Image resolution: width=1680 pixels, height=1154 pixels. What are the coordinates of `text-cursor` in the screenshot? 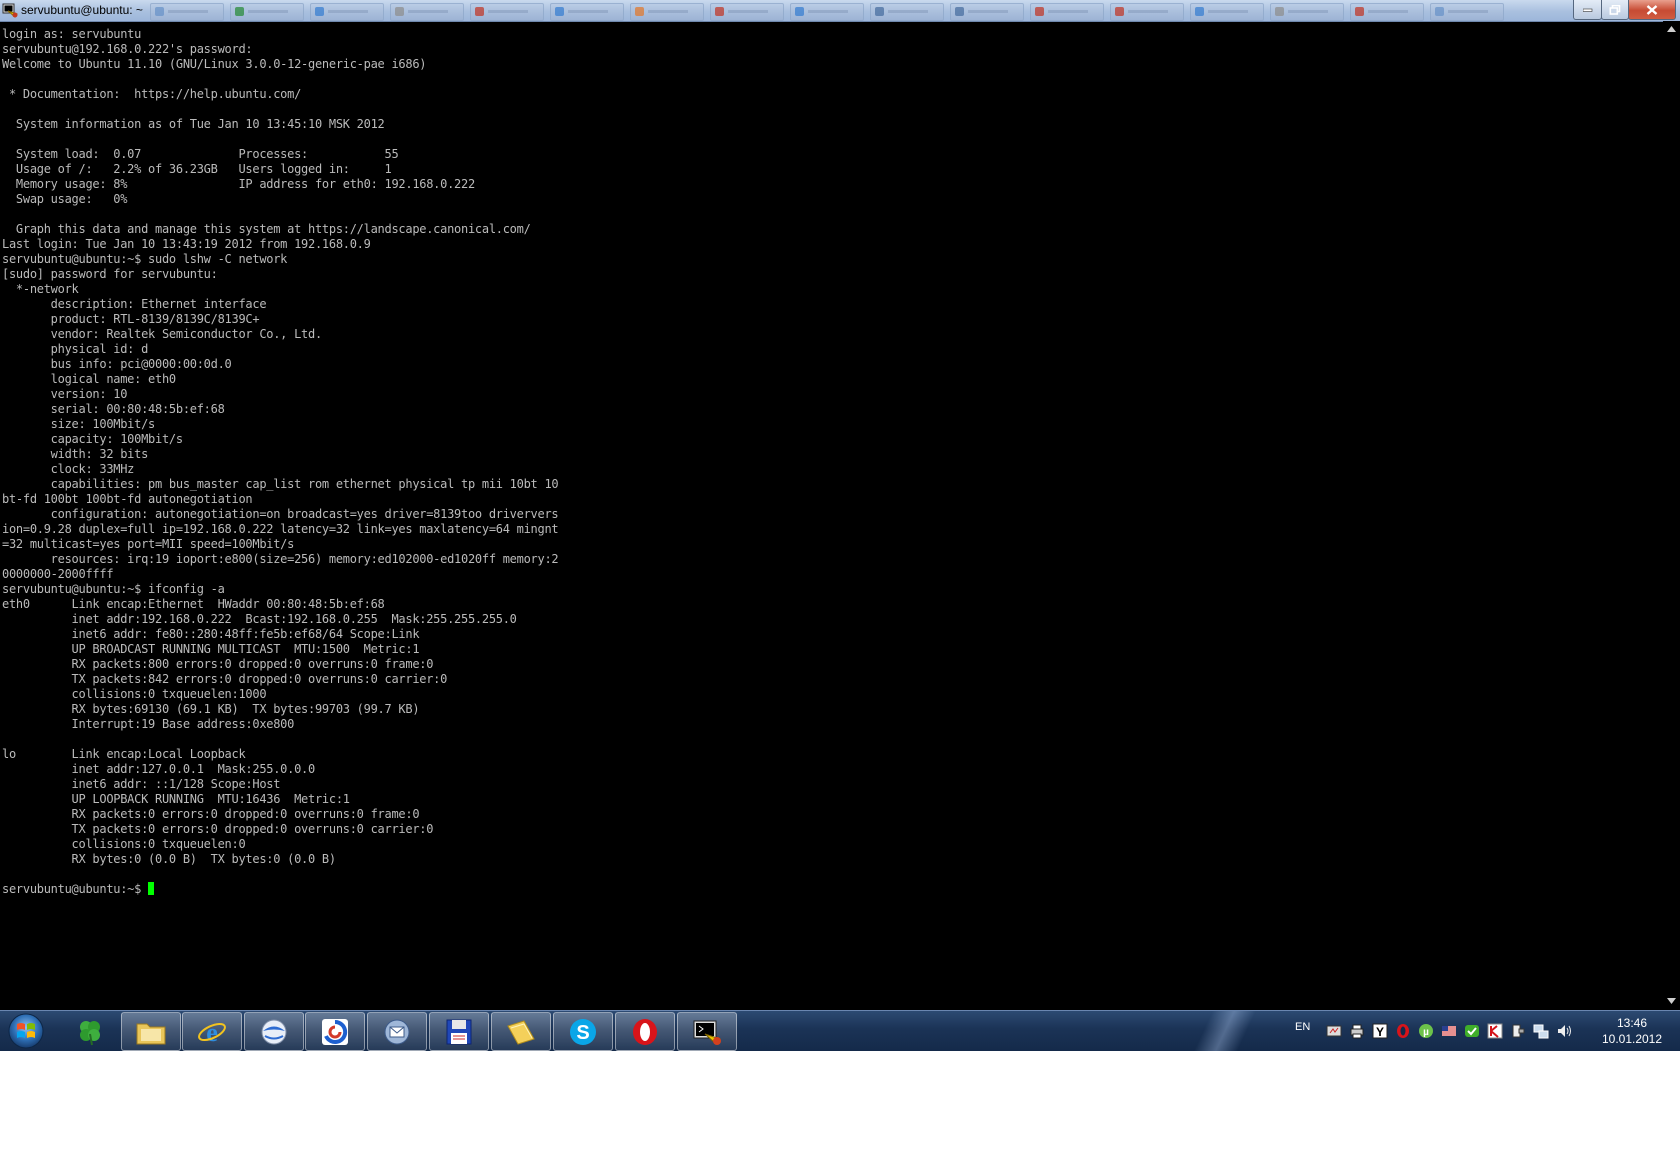 It's located at (151, 888).